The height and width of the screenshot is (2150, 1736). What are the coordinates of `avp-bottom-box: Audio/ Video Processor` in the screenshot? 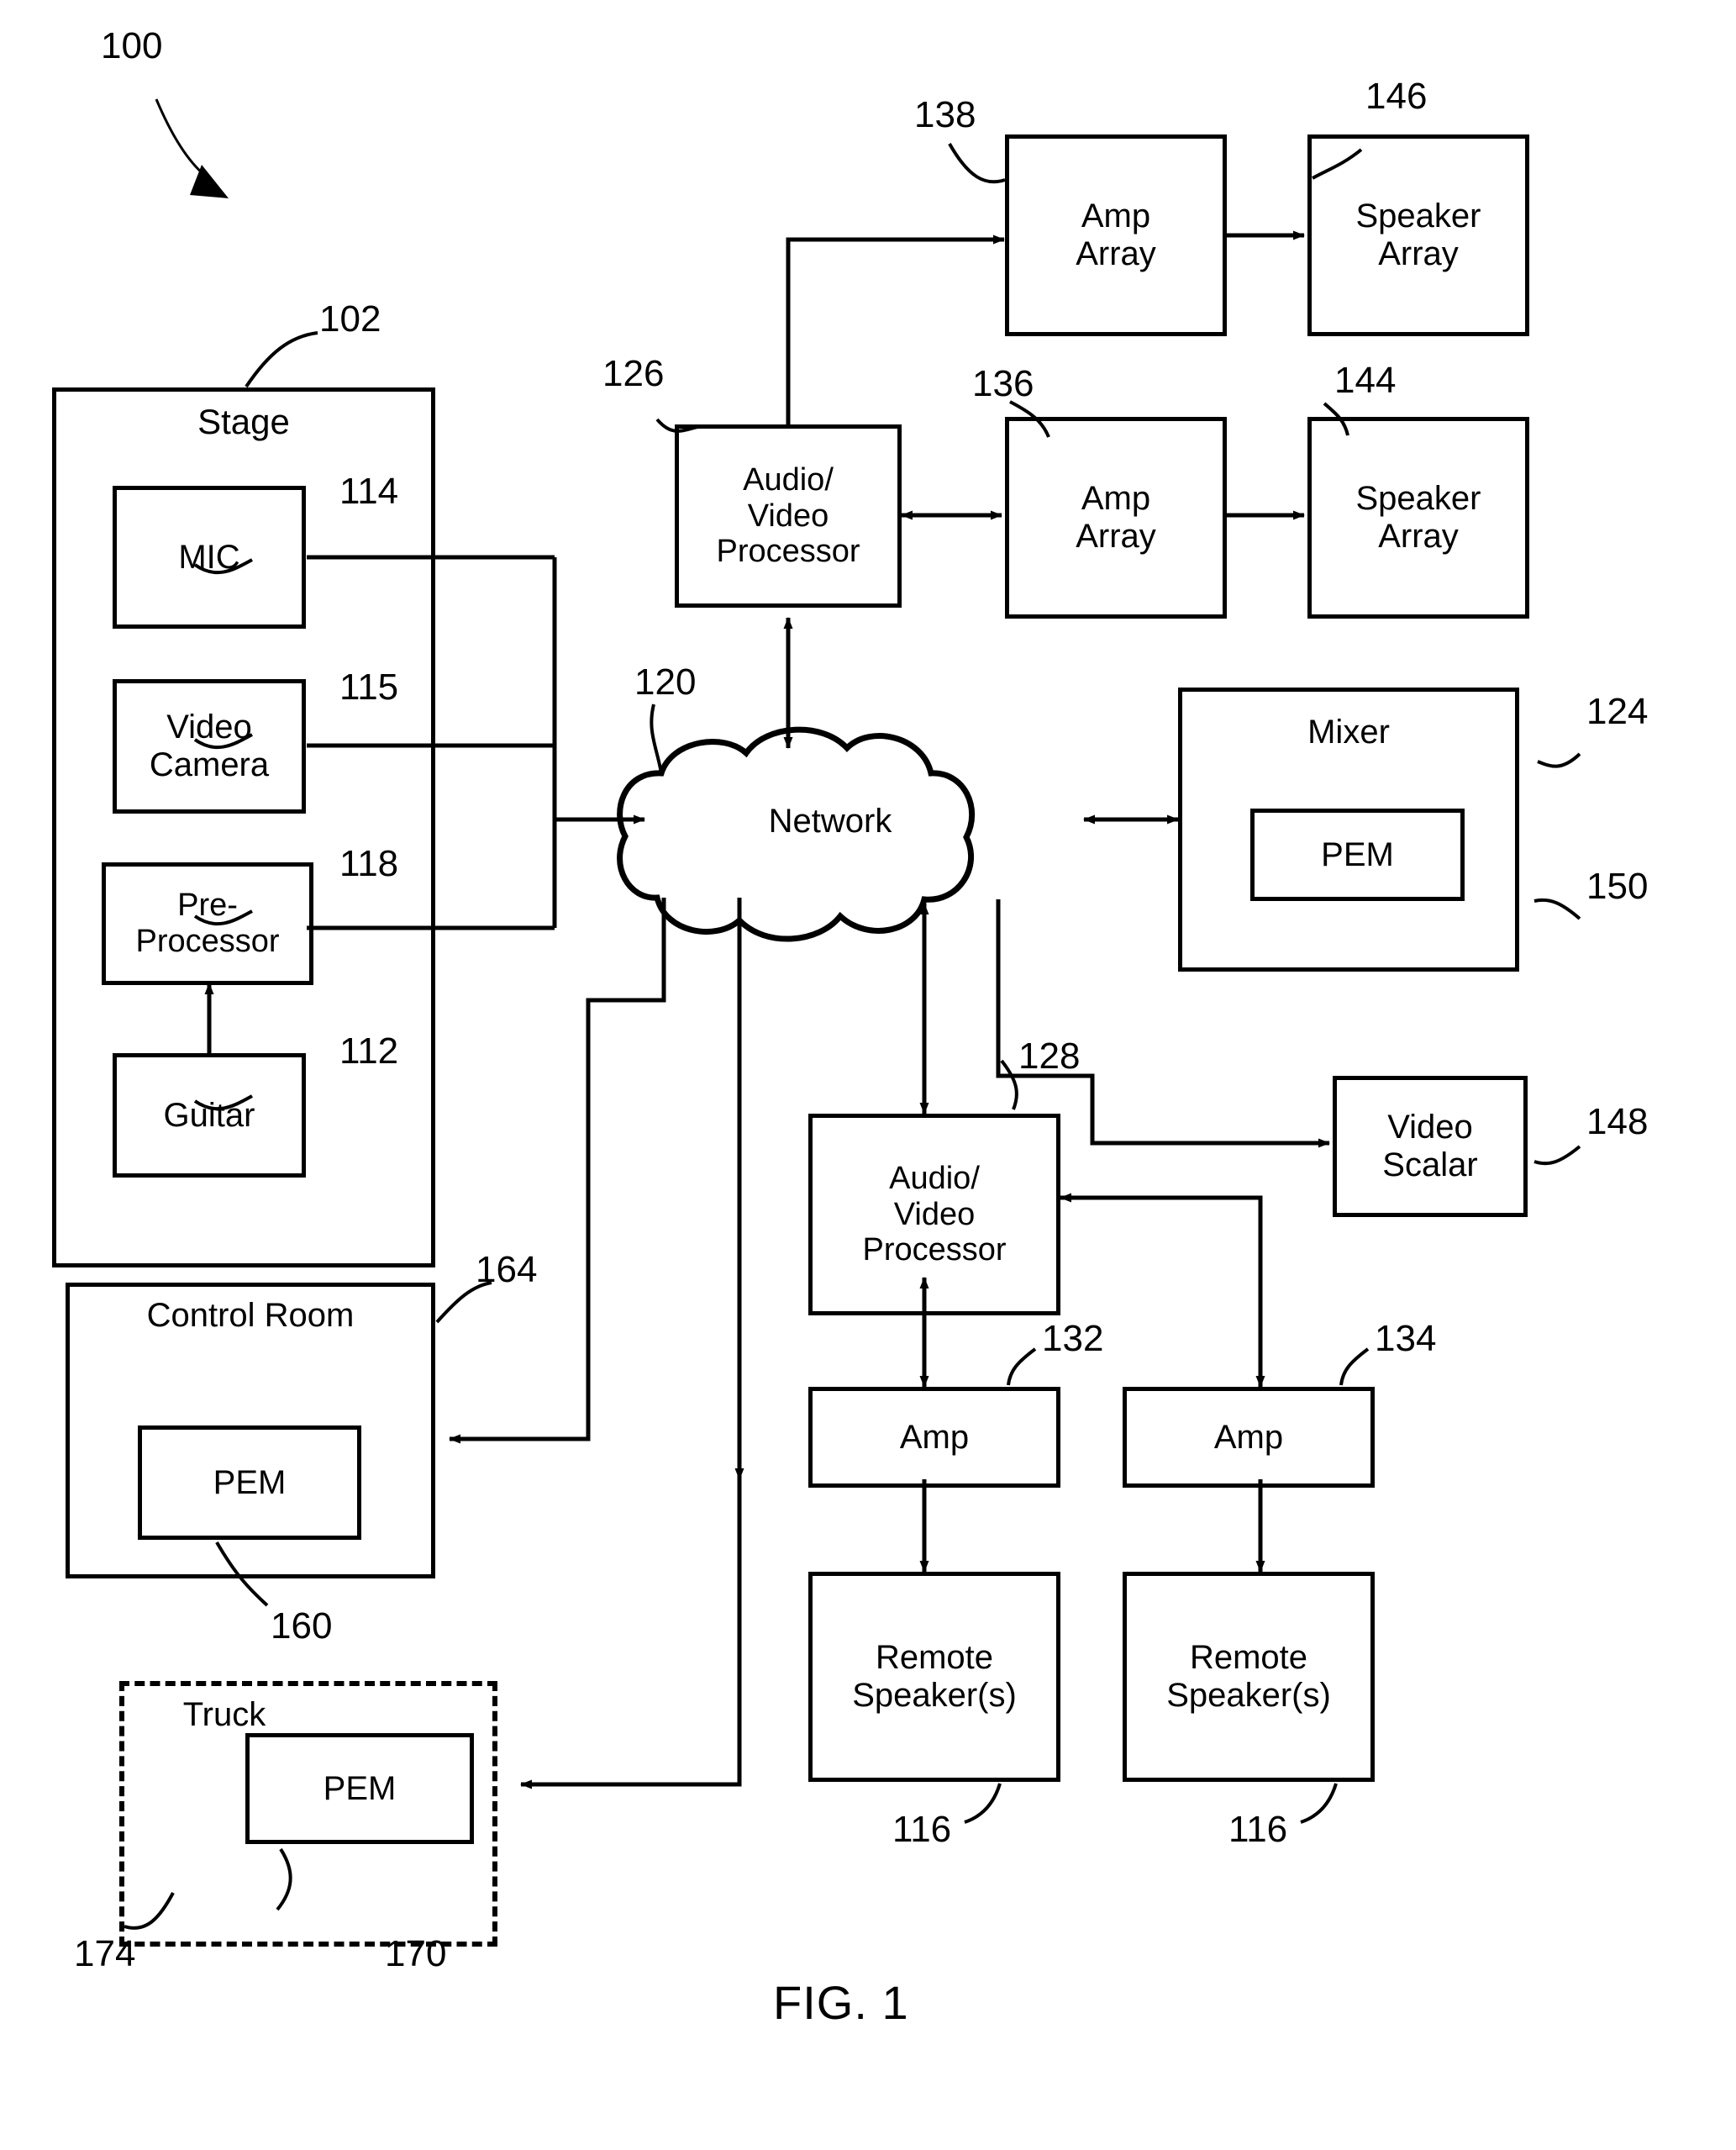 It's located at (934, 1214).